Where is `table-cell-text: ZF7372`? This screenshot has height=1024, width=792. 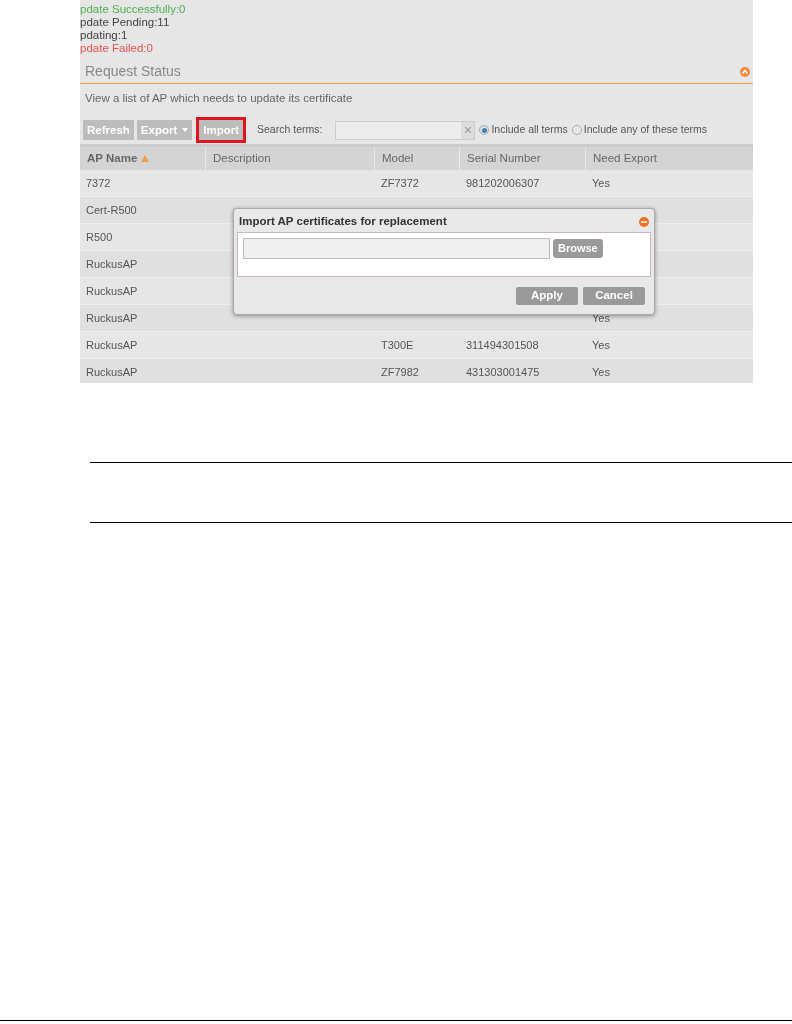
table-cell-text: ZF7372 is located at coordinates (400, 183).